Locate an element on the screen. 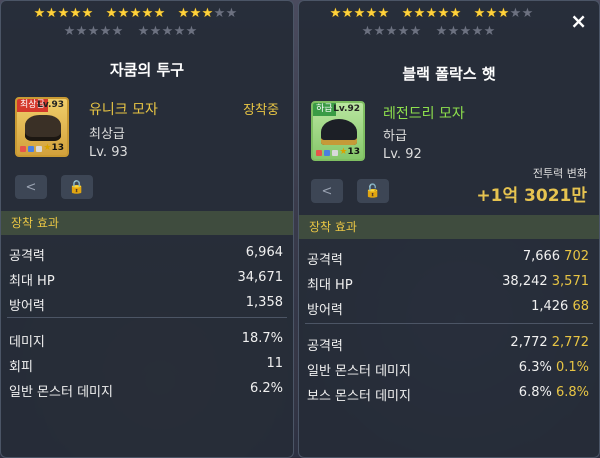  stat-total: 1,358 is located at coordinates (264, 302).